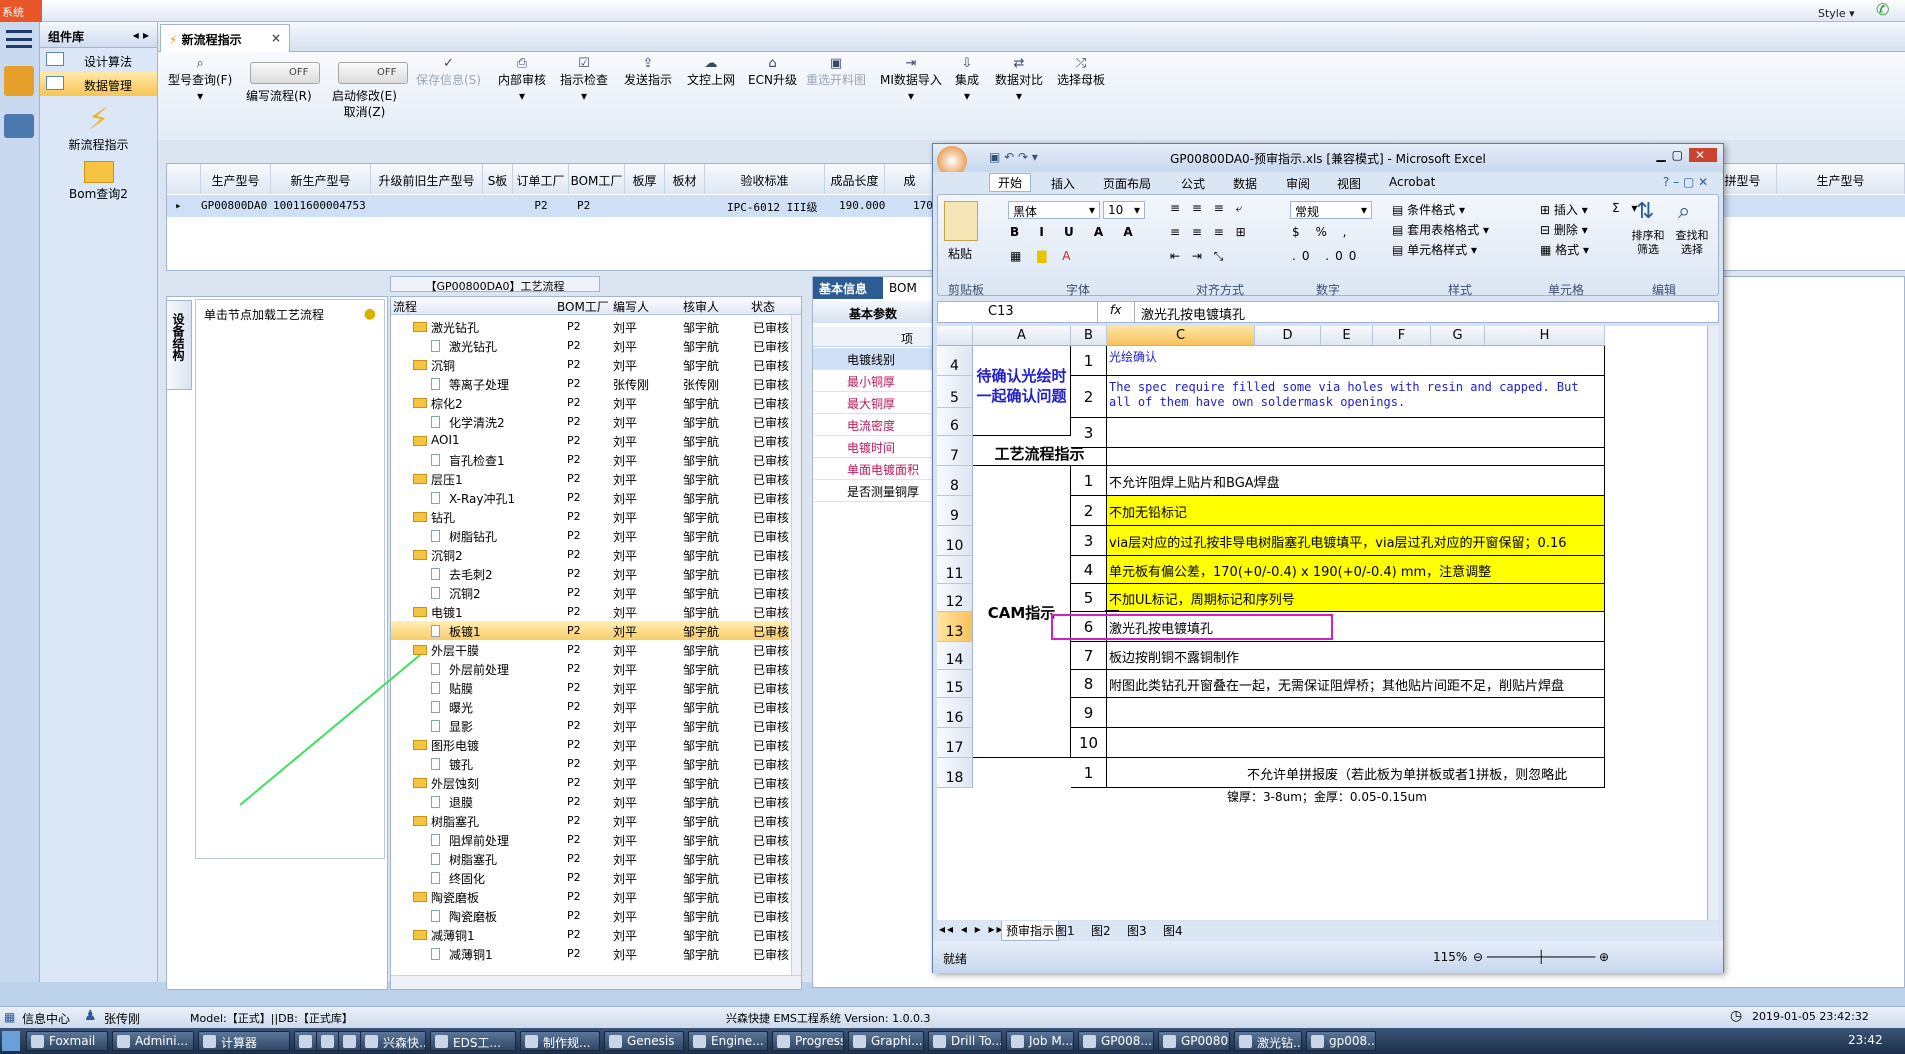 This screenshot has width=1905, height=1054. What do you see at coordinates (67, 1041) in the screenshot?
I see `taskbar-button: Foxmail` at bounding box center [67, 1041].